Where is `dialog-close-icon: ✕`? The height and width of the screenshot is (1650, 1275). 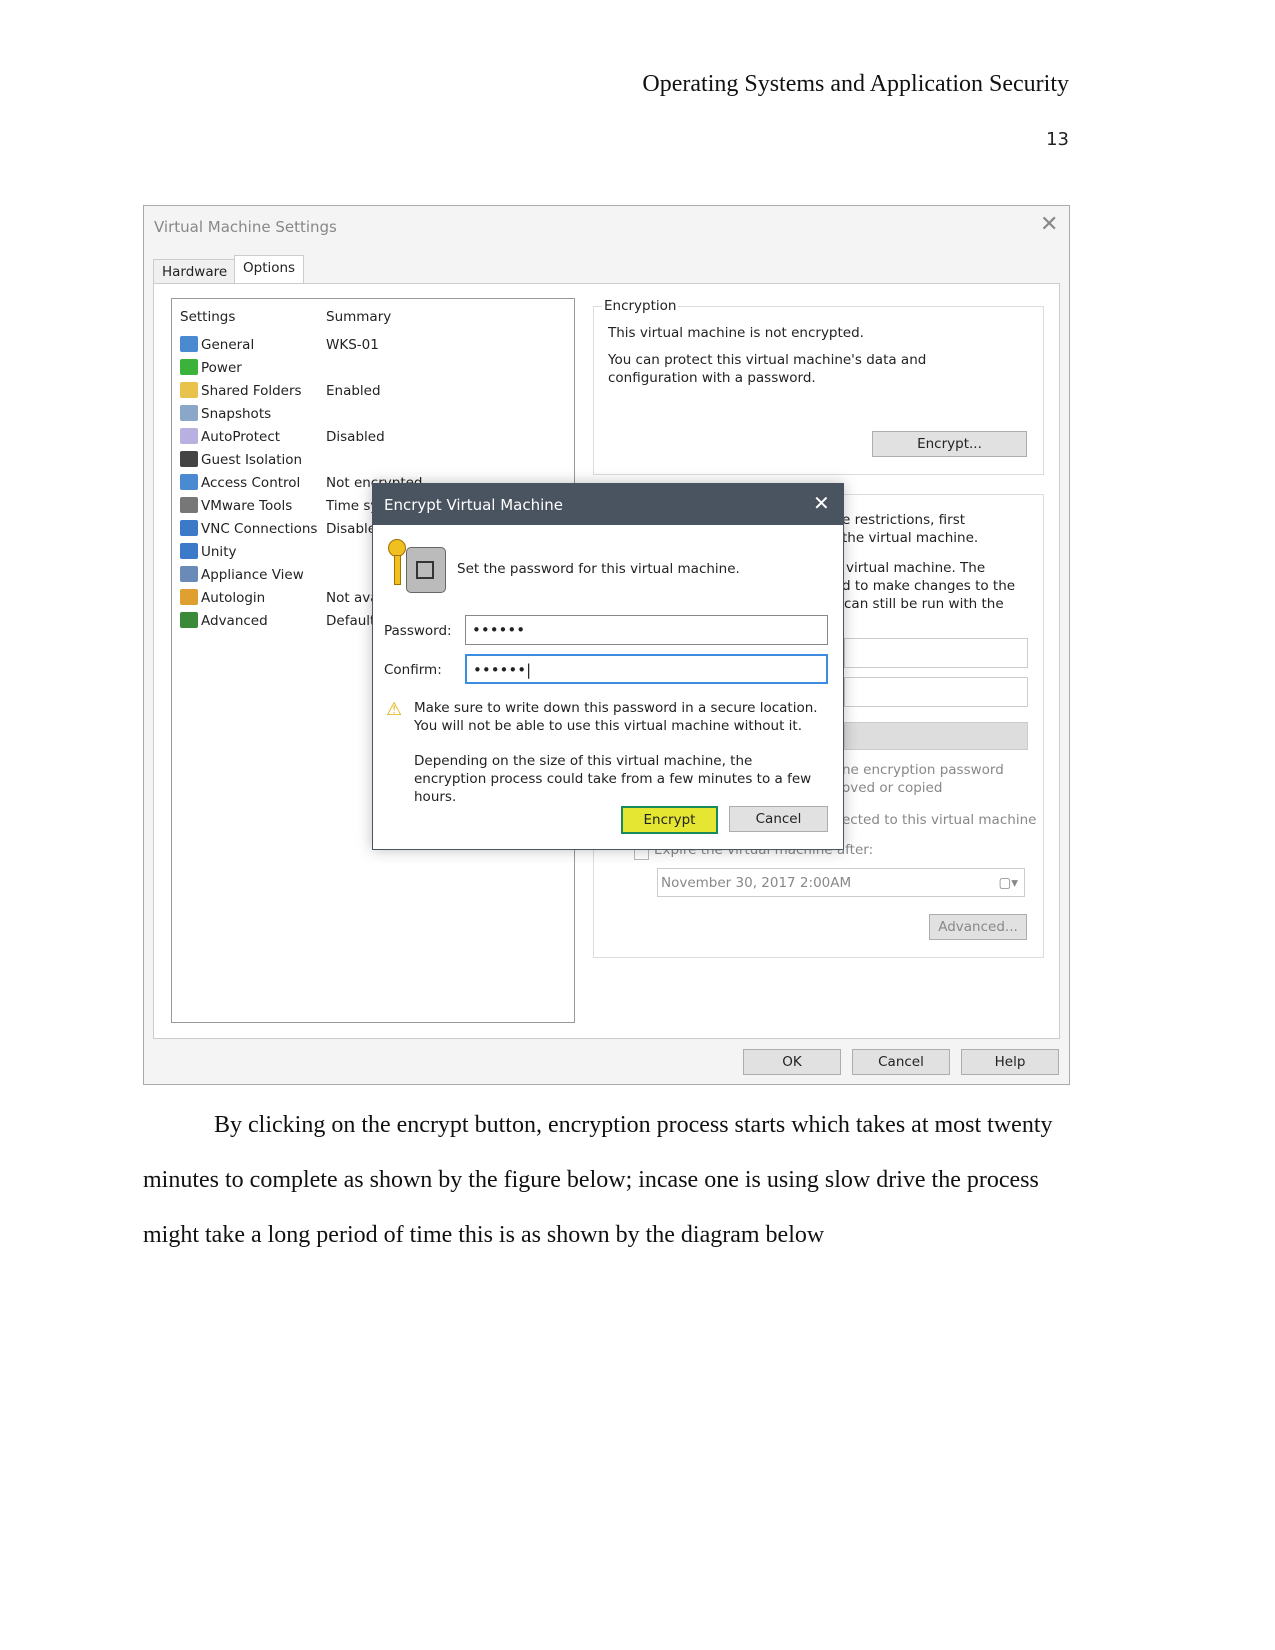
dialog-close-icon: ✕ is located at coordinates (821, 503).